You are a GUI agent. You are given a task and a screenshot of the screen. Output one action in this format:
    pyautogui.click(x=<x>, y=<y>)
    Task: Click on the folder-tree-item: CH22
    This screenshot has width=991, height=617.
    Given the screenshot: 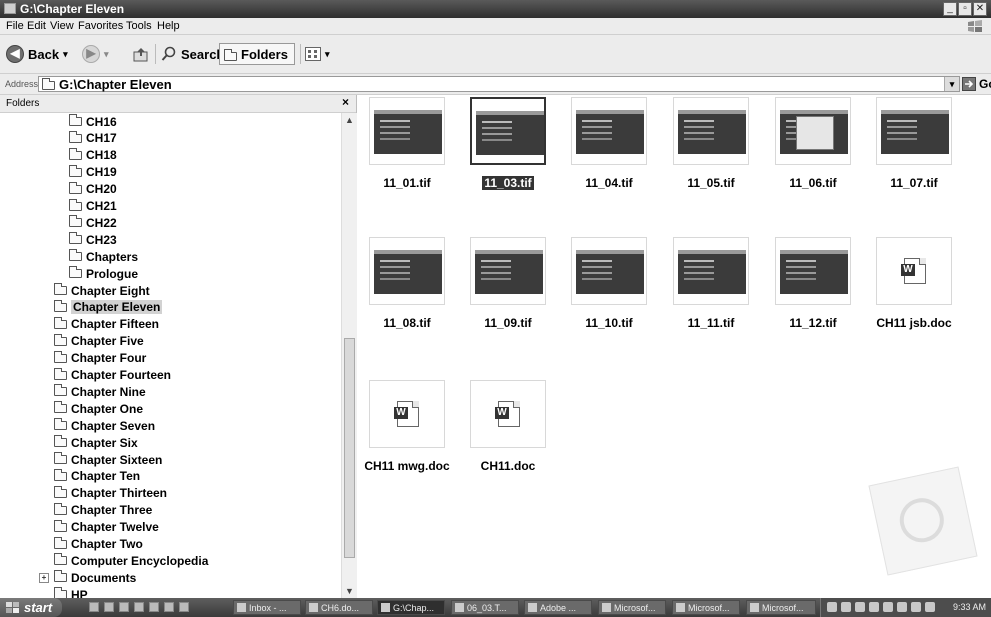 What is the action you would take?
    pyautogui.click(x=93, y=222)
    